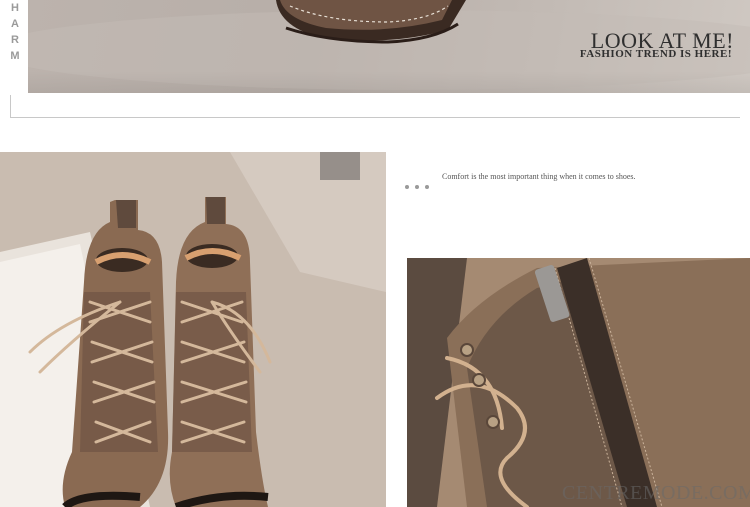 The image size is (750, 507). I want to click on frame-line-vertical, so click(10, 106).